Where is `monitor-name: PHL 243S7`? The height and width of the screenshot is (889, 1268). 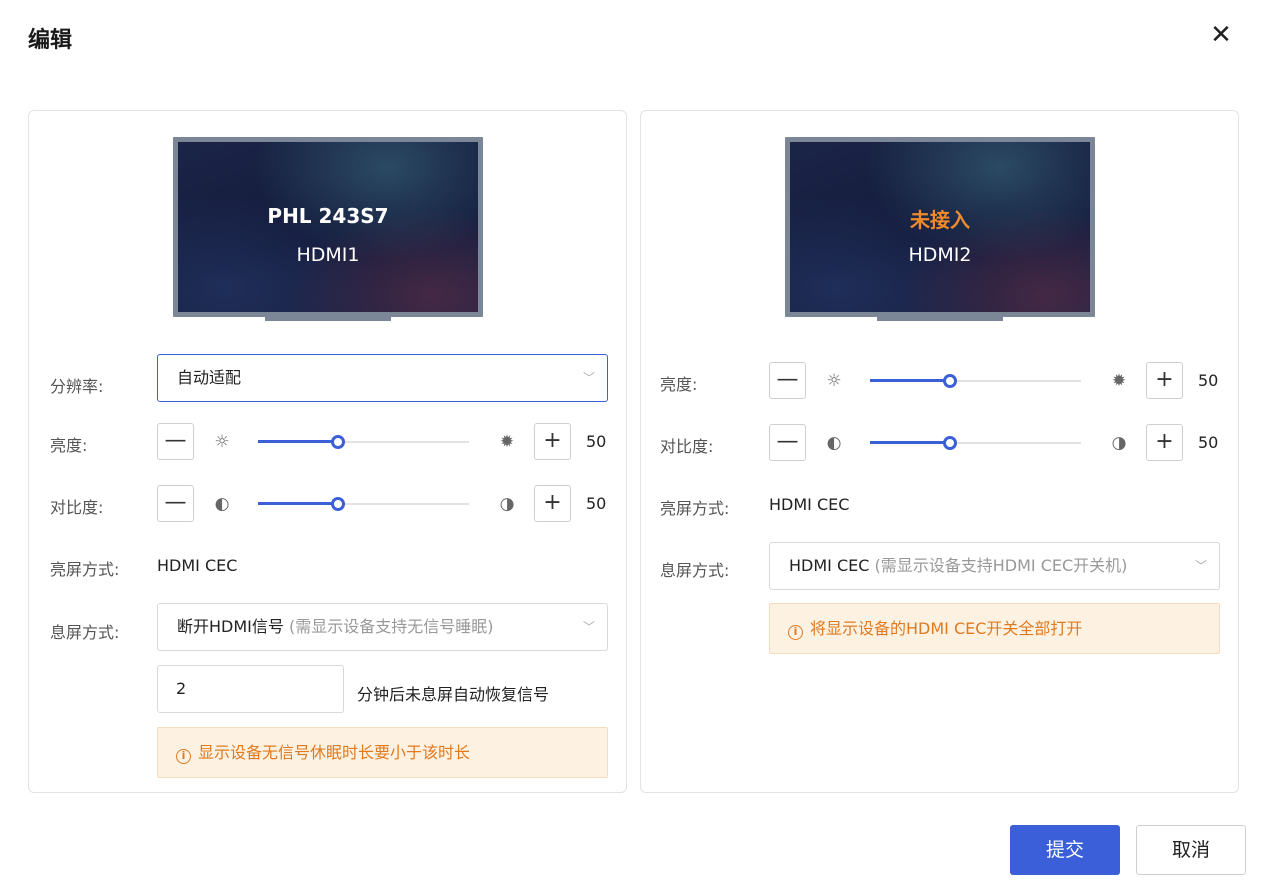 monitor-name: PHL 243S7 is located at coordinates (328, 216).